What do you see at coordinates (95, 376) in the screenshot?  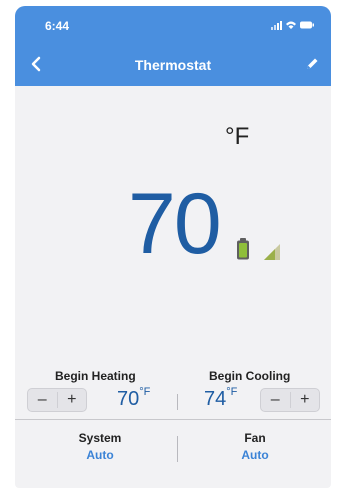 I see `begin-heating-label: Begin Heating` at bounding box center [95, 376].